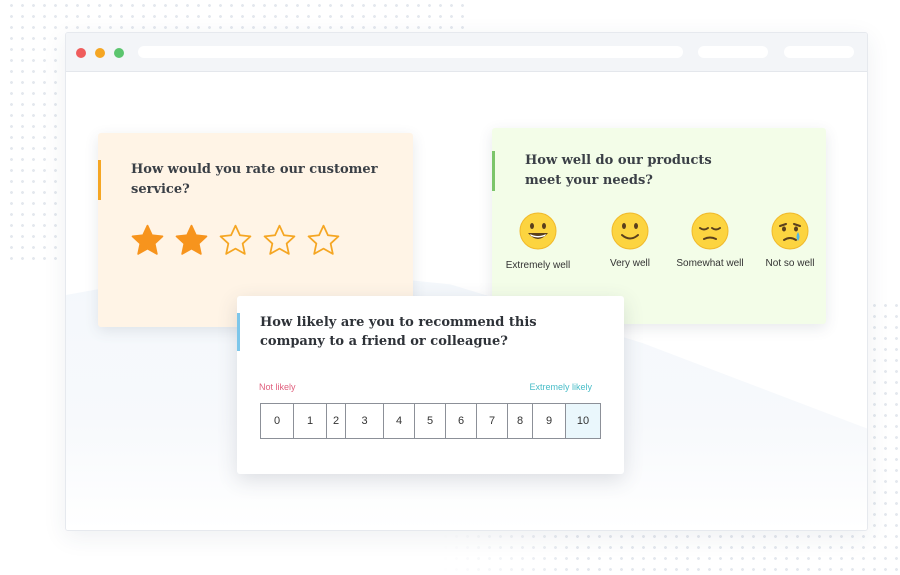  Describe the element at coordinates (520, 421) in the screenshot. I see `scale-option: 8` at that location.